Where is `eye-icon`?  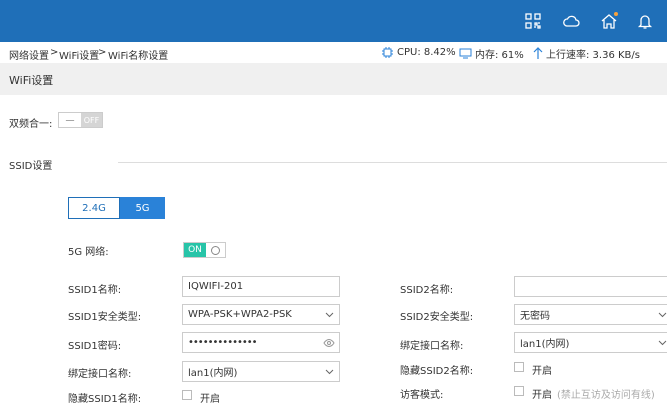 eye-icon is located at coordinates (329, 343).